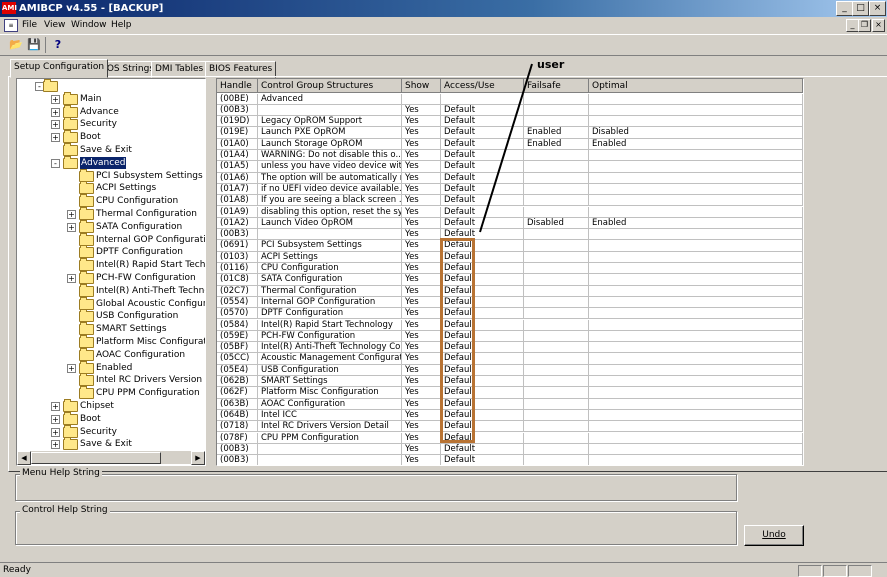  What do you see at coordinates (696, 144) in the screenshot?
I see `table-cell: Enabled` at bounding box center [696, 144].